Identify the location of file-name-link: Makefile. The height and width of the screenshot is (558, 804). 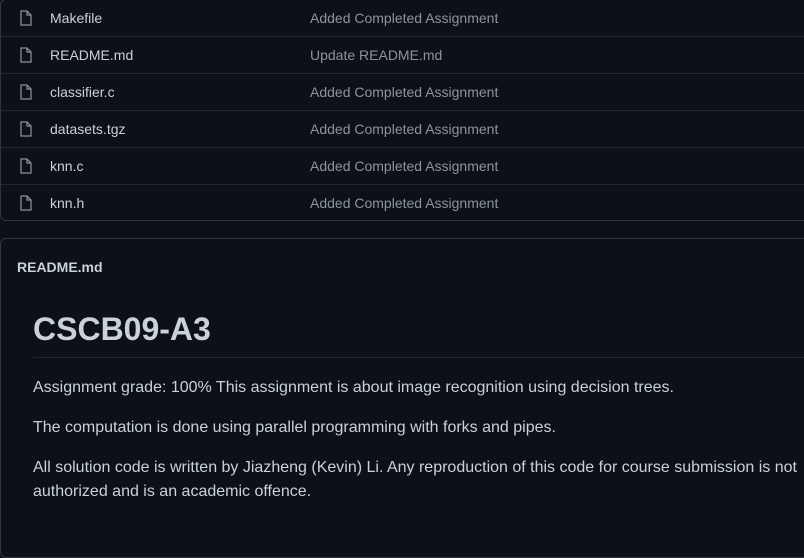
(76, 18).